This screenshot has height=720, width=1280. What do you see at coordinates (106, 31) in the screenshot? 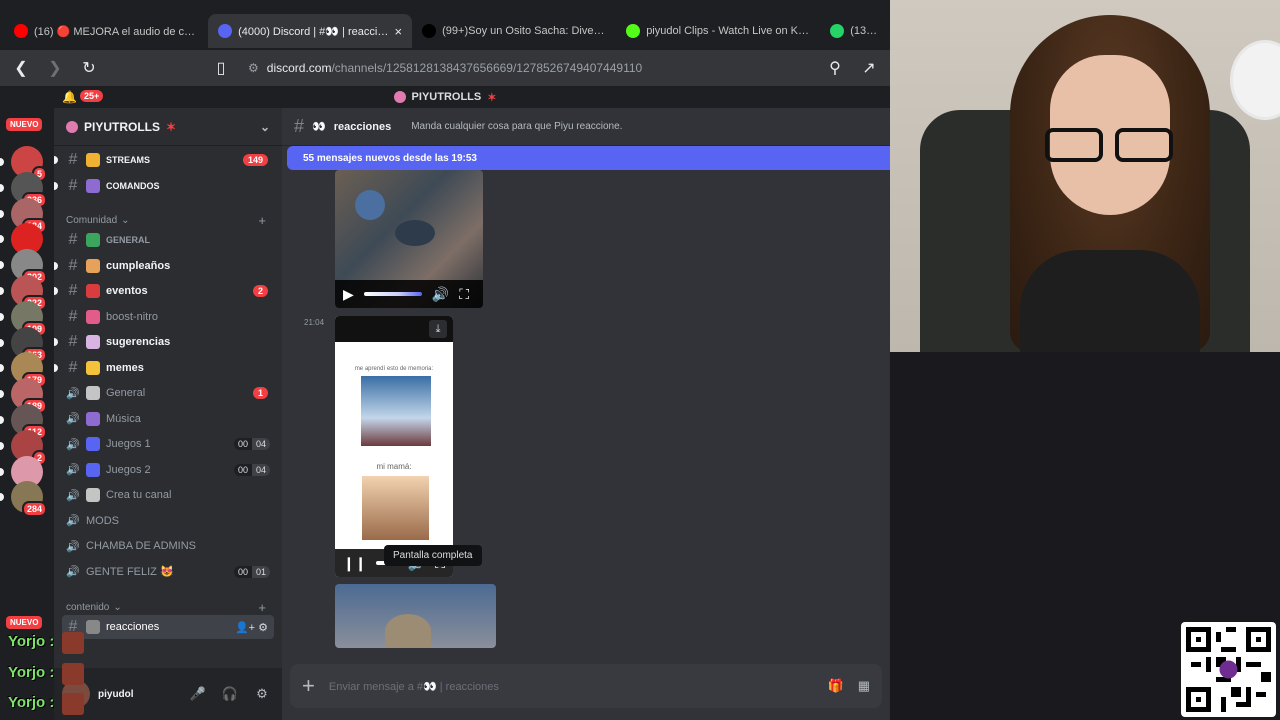
I see `browser-tab: (16) 🔴 MEJORA el audio de cualqui` at bounding box center [106, 31].